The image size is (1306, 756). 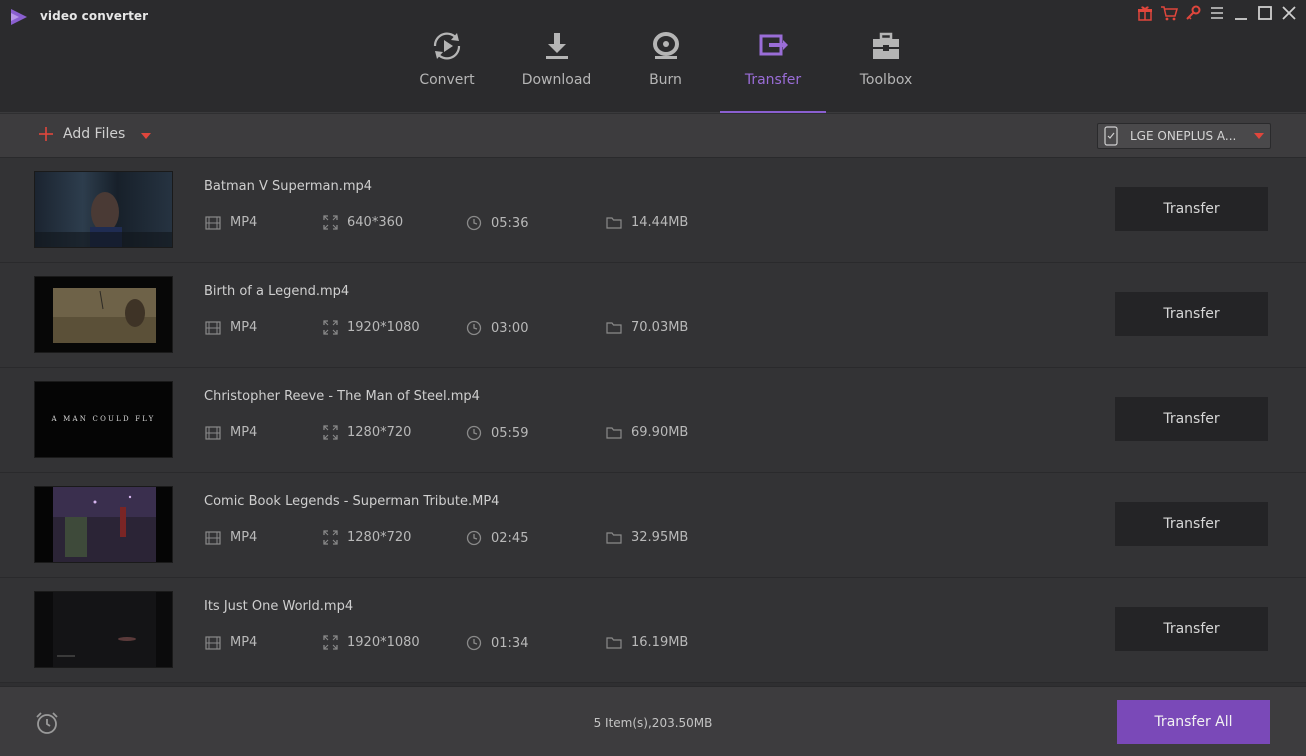 What do you see at coordinates (510, 328) in the screenshot?
I see `duration-value: 03:00` at bounding box center [510, 328].